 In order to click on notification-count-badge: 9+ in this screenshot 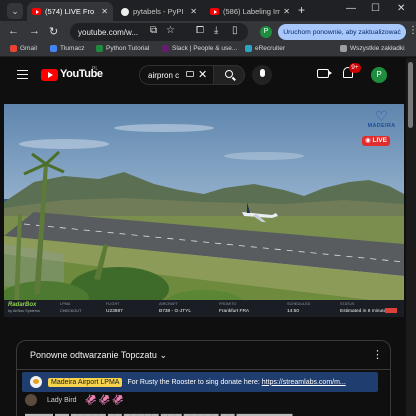, I will do `click(355, 68)`.